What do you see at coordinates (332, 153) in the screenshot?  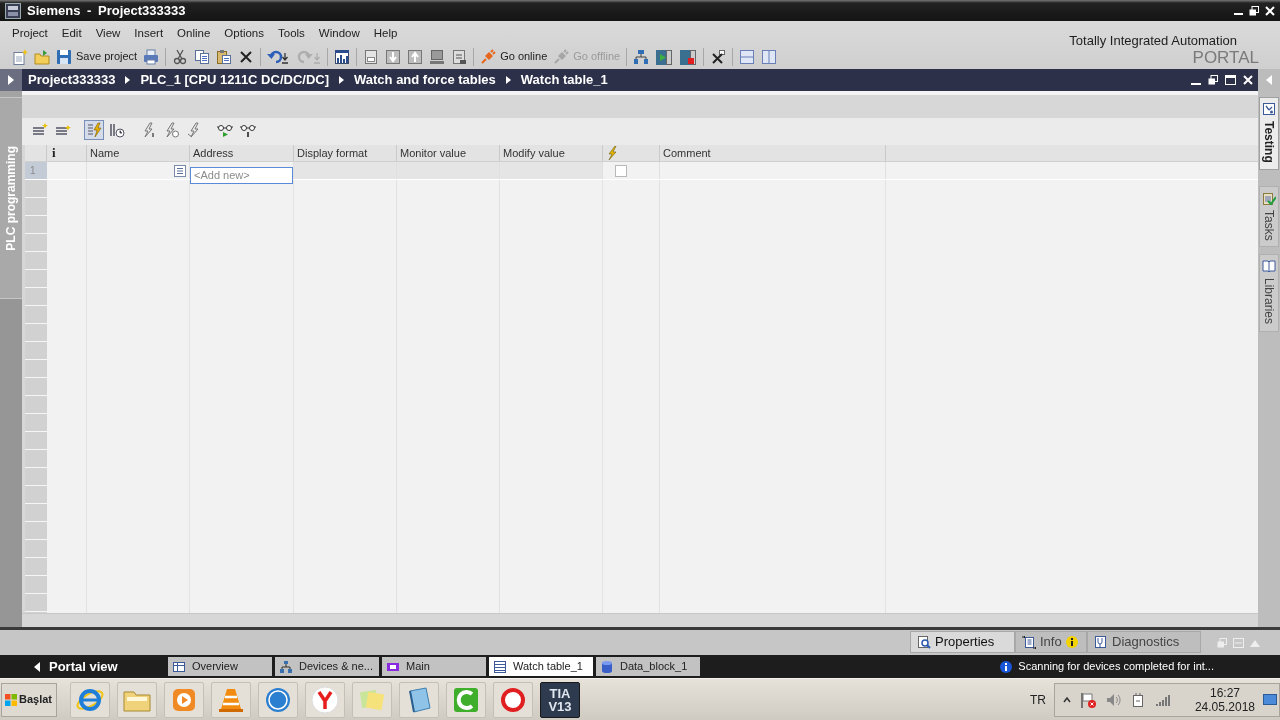 I see `column-header: Display format` at bounding box center [332, 153].